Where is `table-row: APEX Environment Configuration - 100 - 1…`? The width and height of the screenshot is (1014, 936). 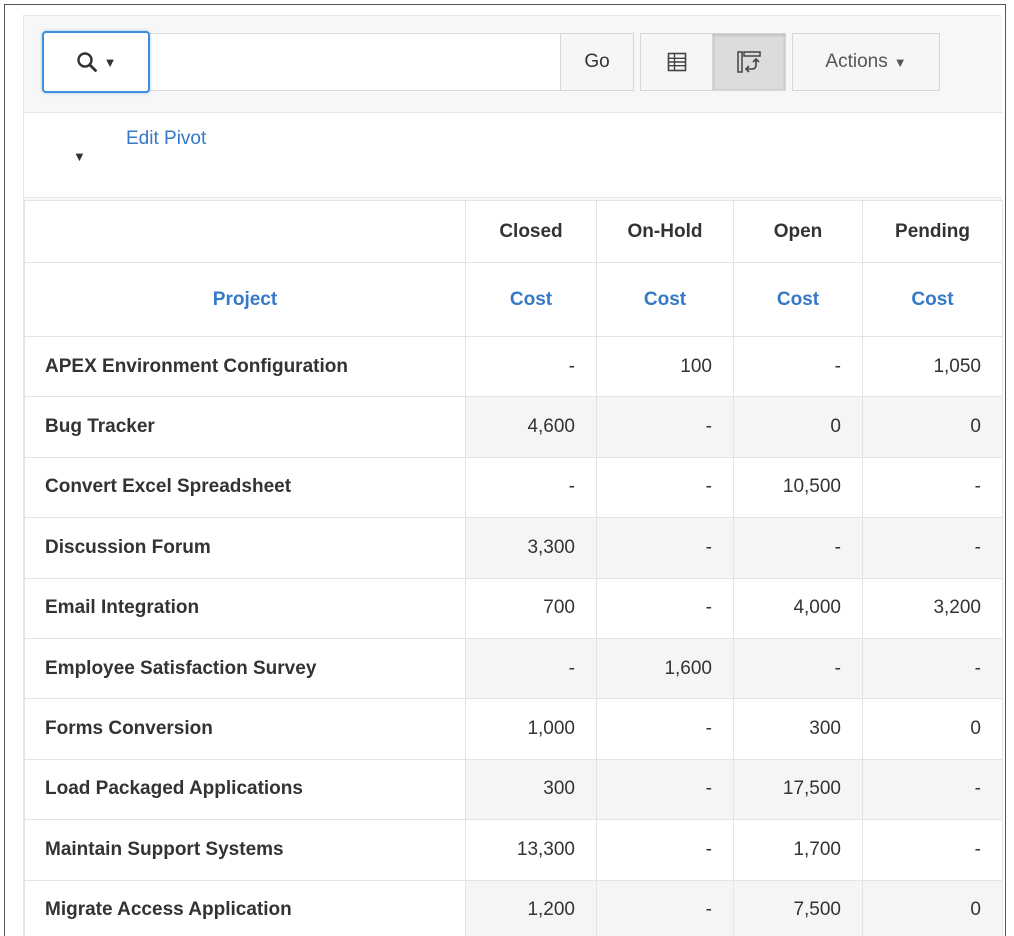
table-row: APEX Environment Configuration - 100 - 1… is located at coordinates (513, 366).